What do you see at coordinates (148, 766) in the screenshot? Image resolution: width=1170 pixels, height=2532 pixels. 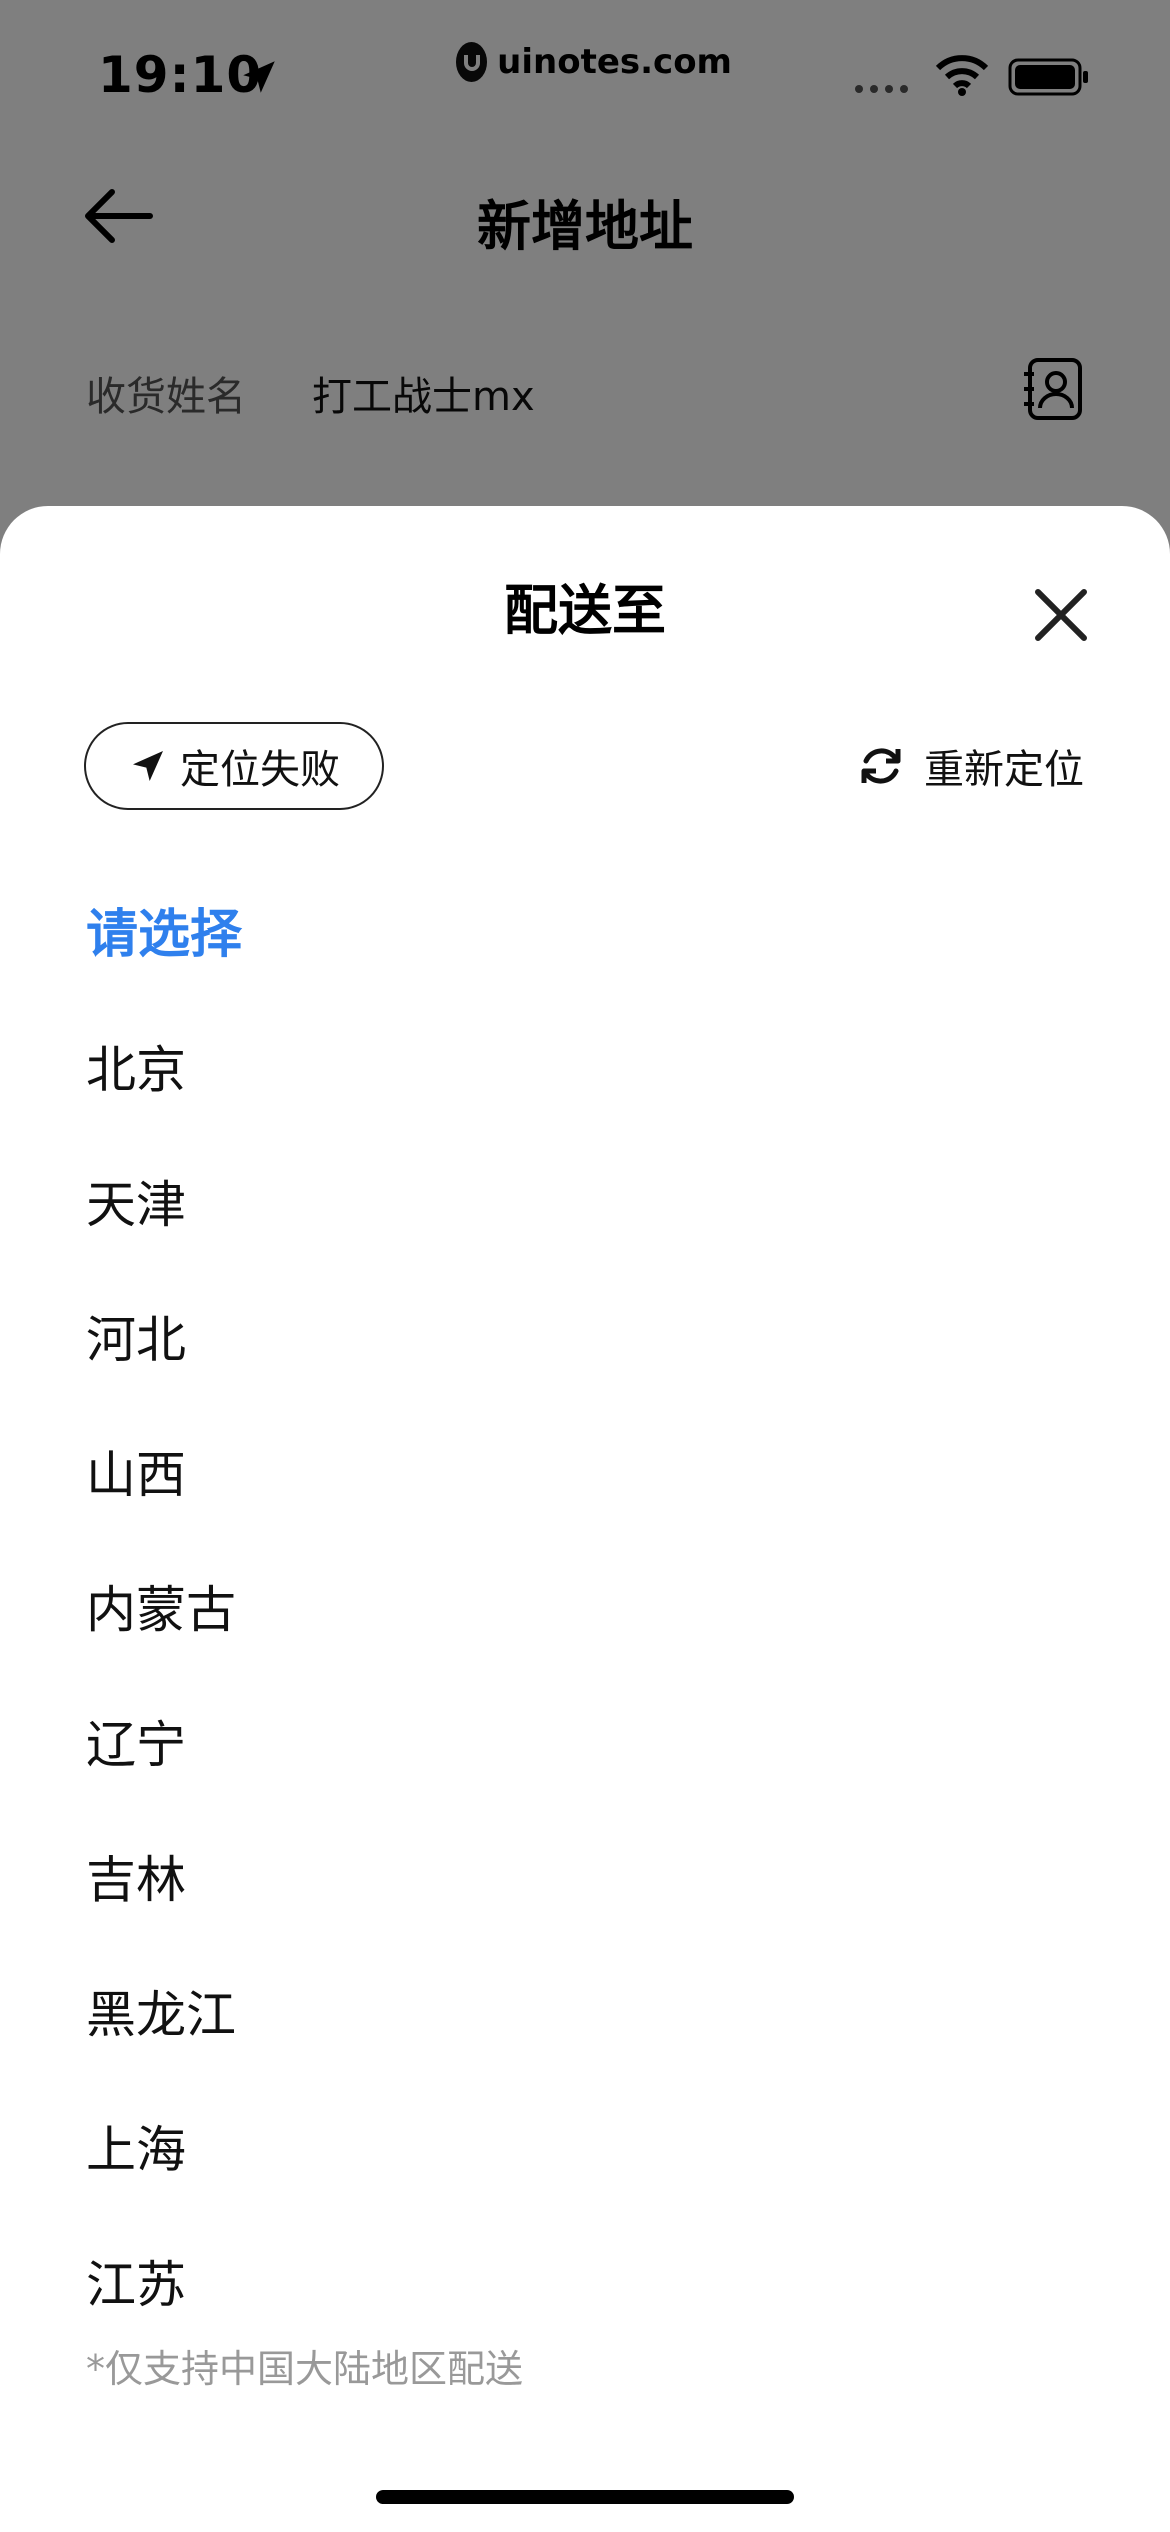 I see `location-arrow-icon` at bounding box center [148, 766].